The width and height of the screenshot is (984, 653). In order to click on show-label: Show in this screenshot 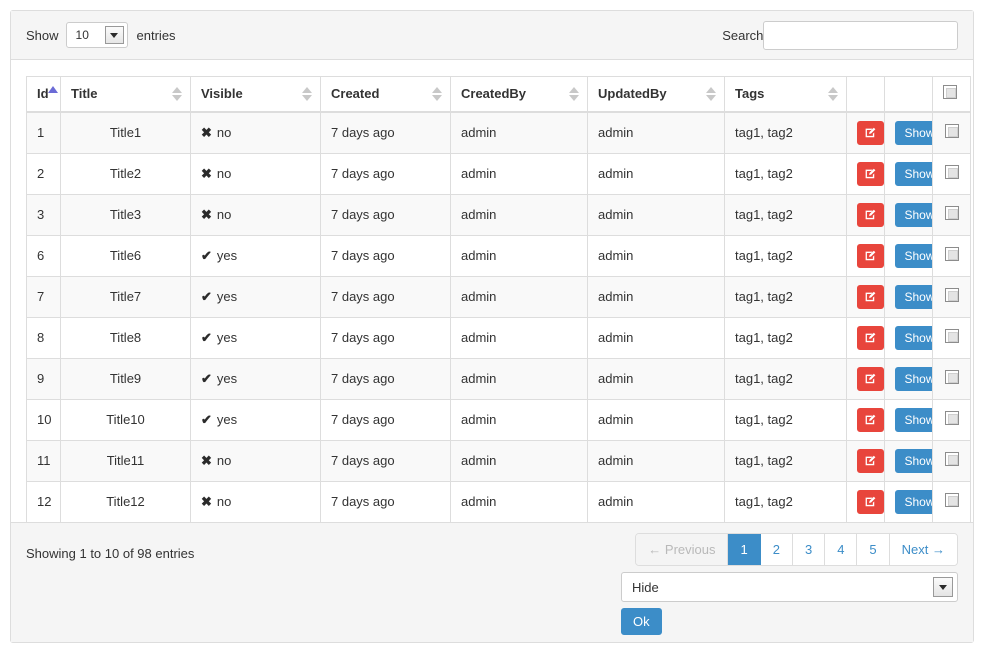, I will do `click(42, 35)`.